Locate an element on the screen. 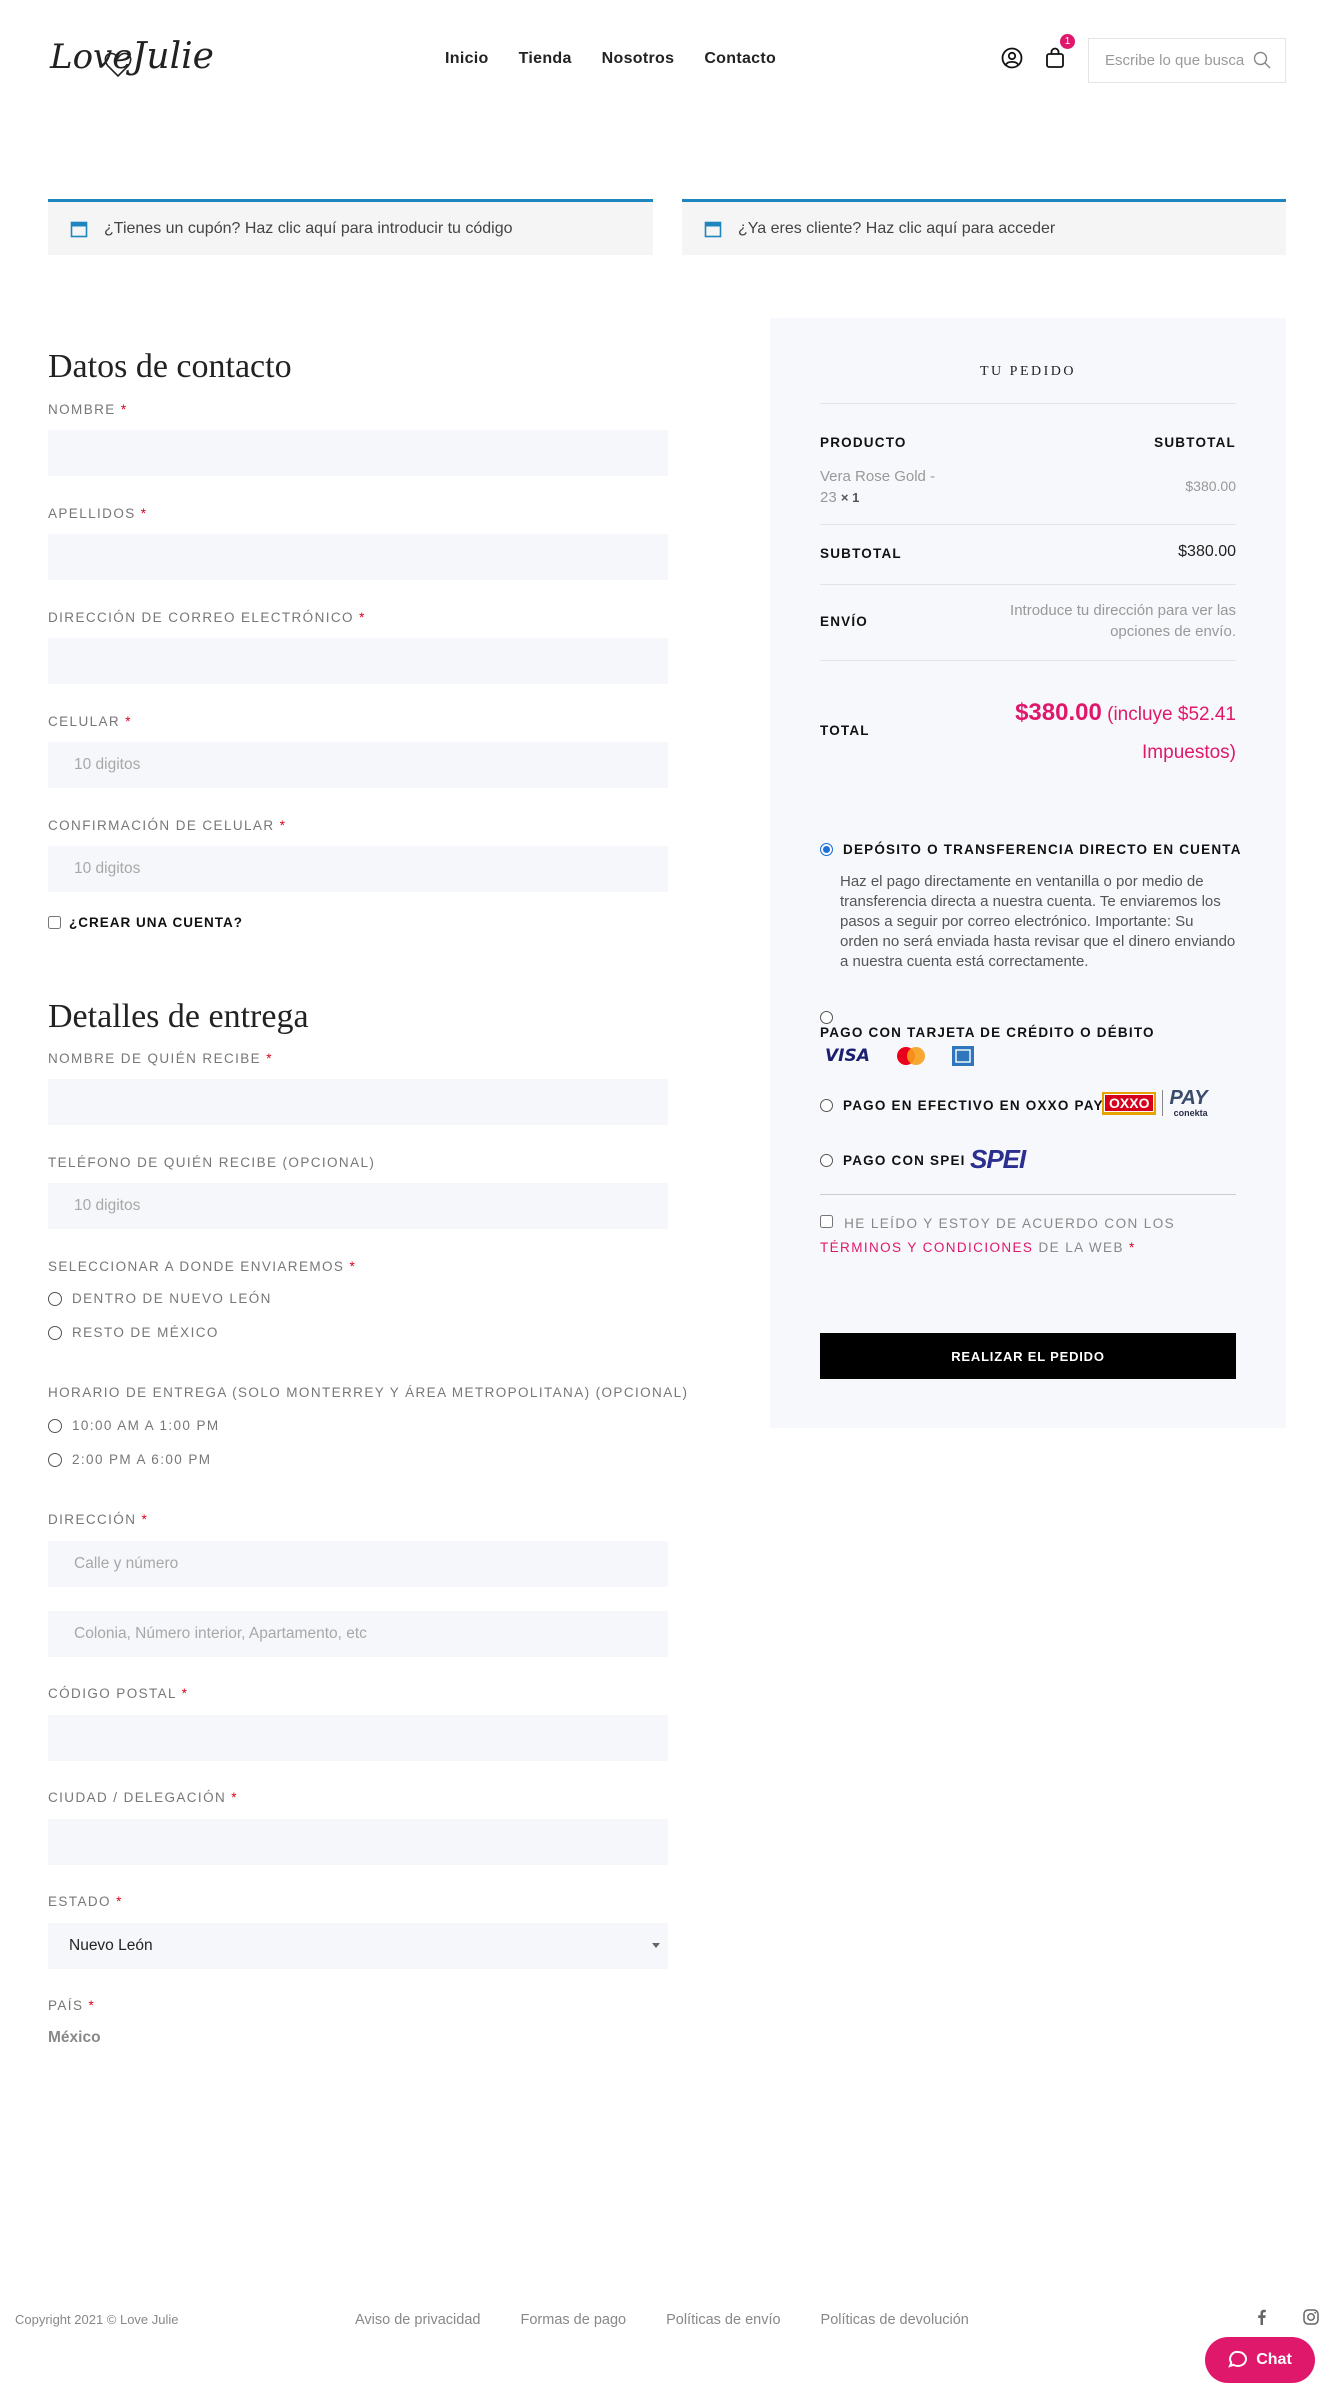 This screenshot has width=1333, height=2395. zip-label: CÓDIGO POSTAL * is located at coordinates (118, 1693).